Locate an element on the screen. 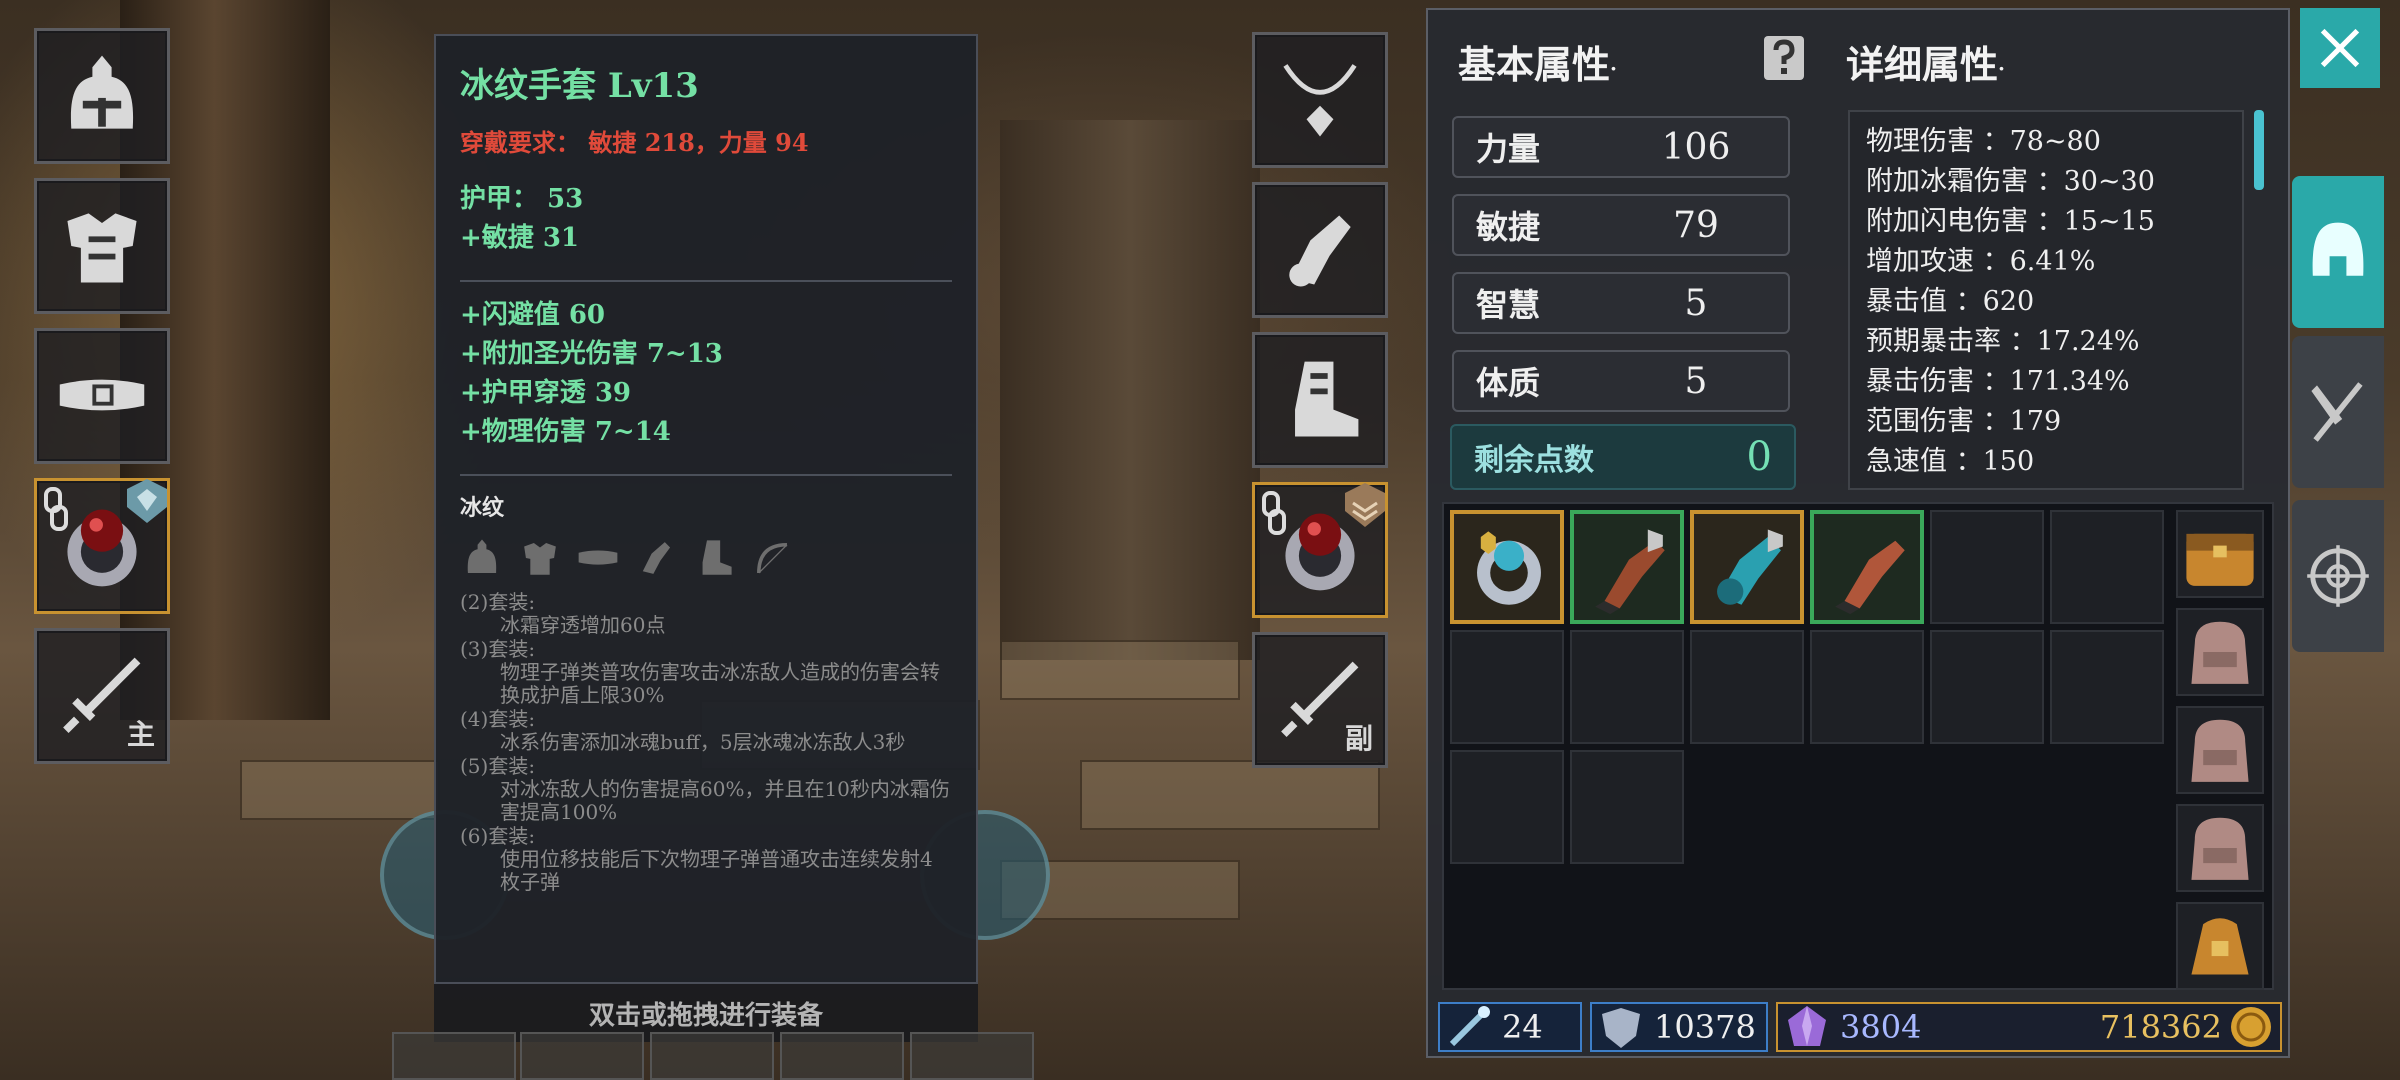 The width and height of the screenshot is (2400, 1080). glove-slot is located at coordinates (1320, 250).